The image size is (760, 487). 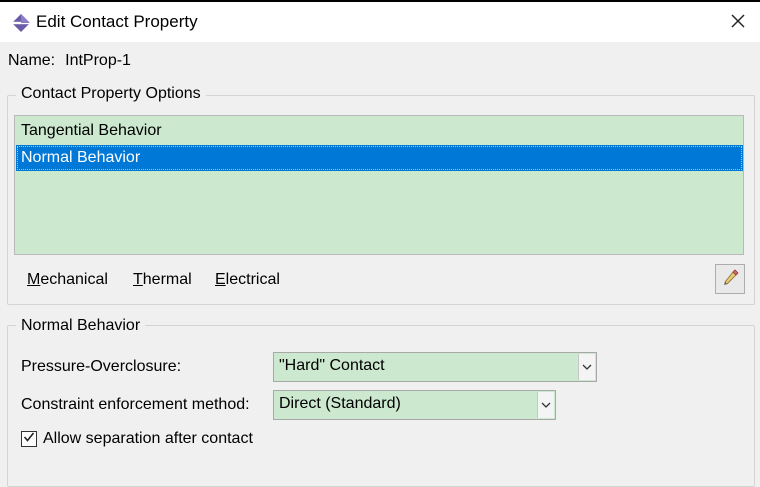 What do you see at coordinates (340, 403) in the screenshot?
I see `constraint-method-value: Direct (Standard)` at bounding box center [340, 403].